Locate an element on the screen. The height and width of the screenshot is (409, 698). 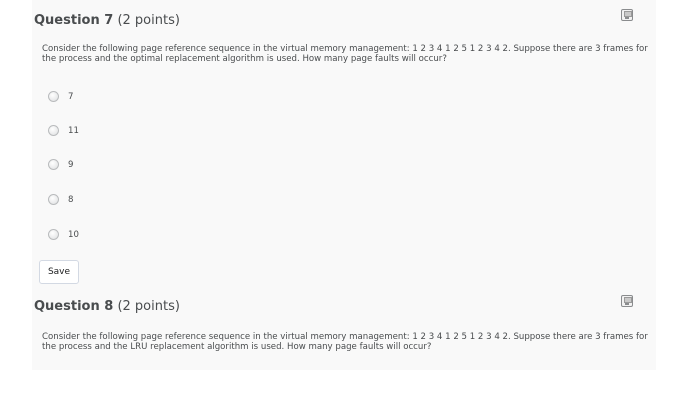
save-button: Save is located at coordinates (59, 272).